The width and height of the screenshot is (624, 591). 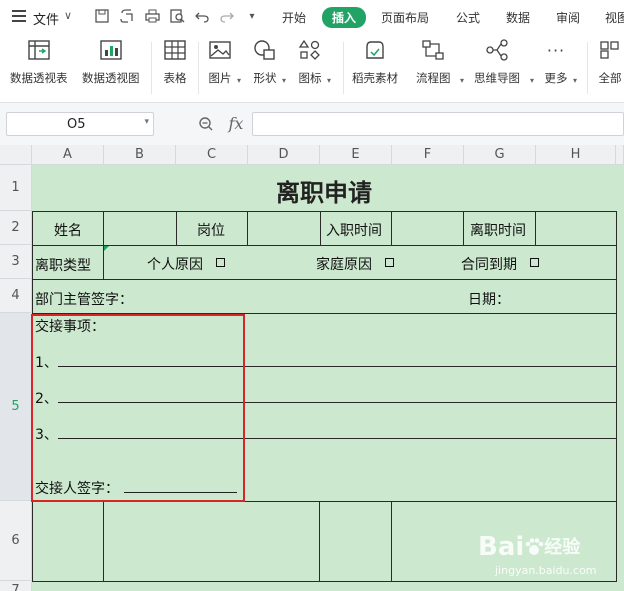 I want to click on mindmap-icon, so click(x=497, y=50).